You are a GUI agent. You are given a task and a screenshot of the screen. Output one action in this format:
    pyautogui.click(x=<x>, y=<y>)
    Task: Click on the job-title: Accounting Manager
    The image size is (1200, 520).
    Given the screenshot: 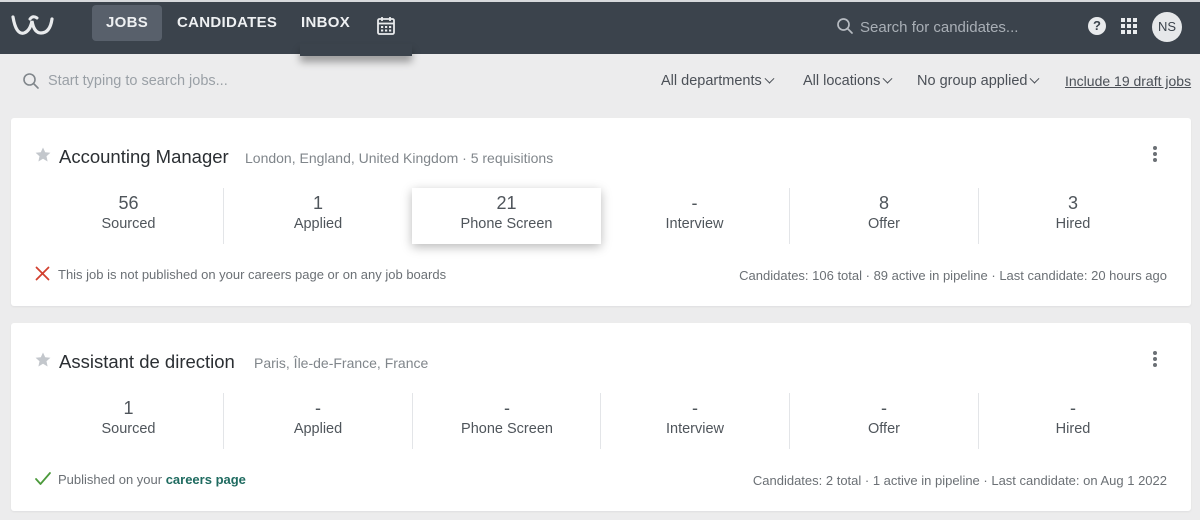 What is the action you would take?
    pyautogui.click(x=144, y=157)
    